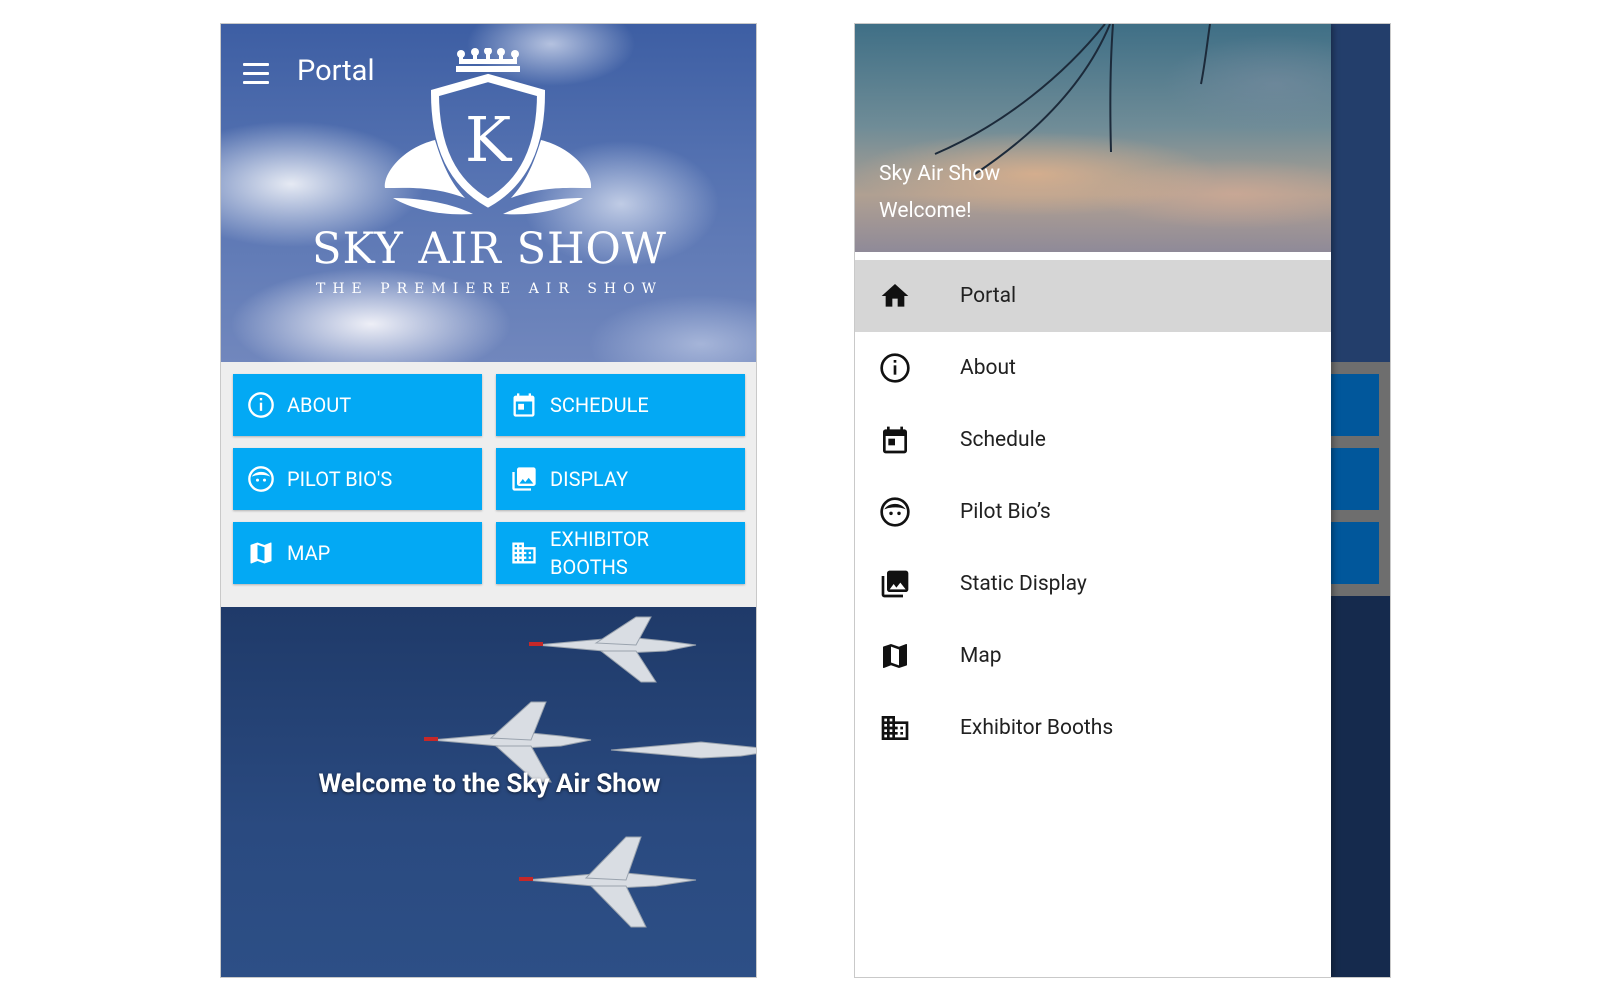 This screenshot has width=1600, height=996. I want to click on tile-label: ABOUT, so click(319, 405).